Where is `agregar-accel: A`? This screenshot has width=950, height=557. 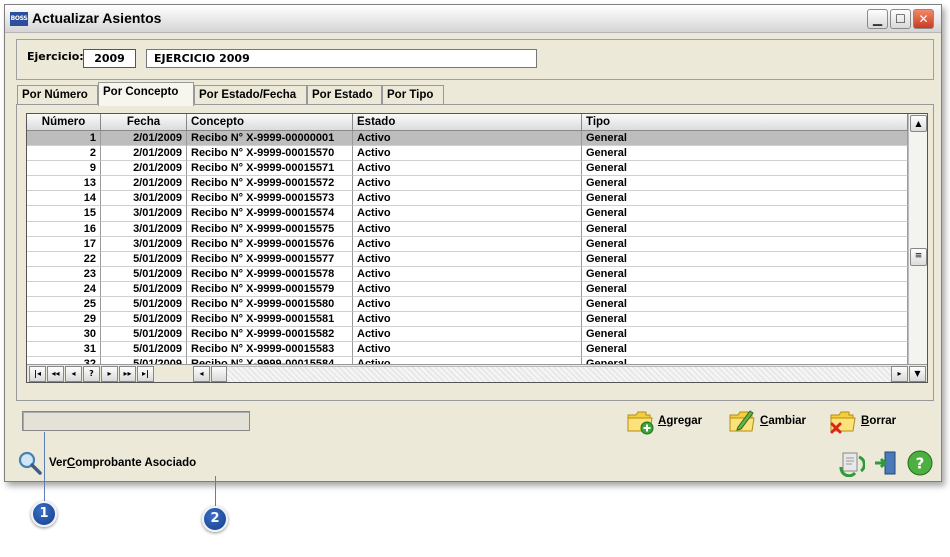
agregar-accel: A is located at coordinates (662, 421).